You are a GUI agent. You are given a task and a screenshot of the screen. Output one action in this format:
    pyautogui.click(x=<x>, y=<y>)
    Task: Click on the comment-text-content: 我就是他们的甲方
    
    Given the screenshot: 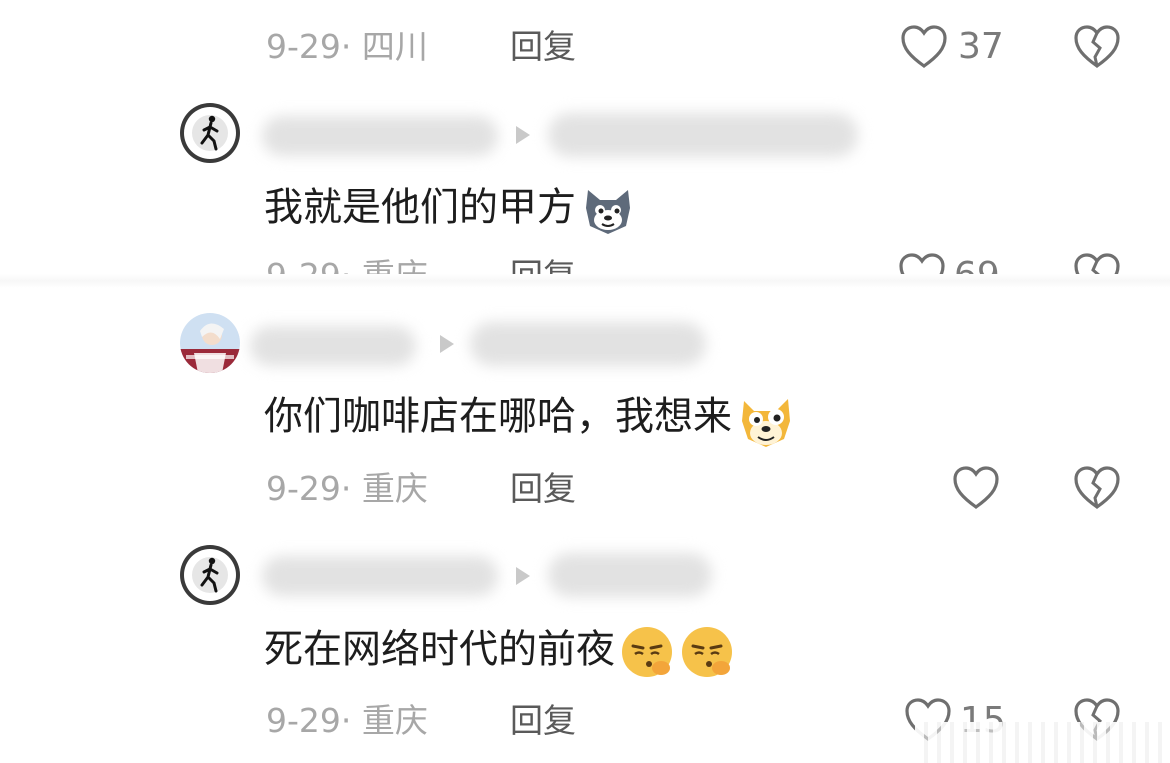 What is the action you would take?
    pyautogui.click(x=420, y=208)
    